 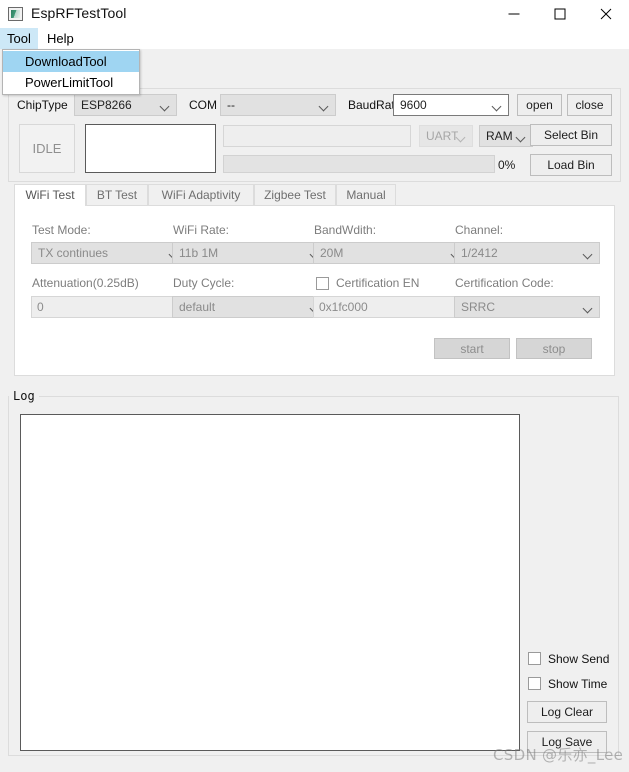 What do you see at coordinates (527, 253) in the screenshot?
I see `channel-select: 1/2412` at bounding box center [527, 253].